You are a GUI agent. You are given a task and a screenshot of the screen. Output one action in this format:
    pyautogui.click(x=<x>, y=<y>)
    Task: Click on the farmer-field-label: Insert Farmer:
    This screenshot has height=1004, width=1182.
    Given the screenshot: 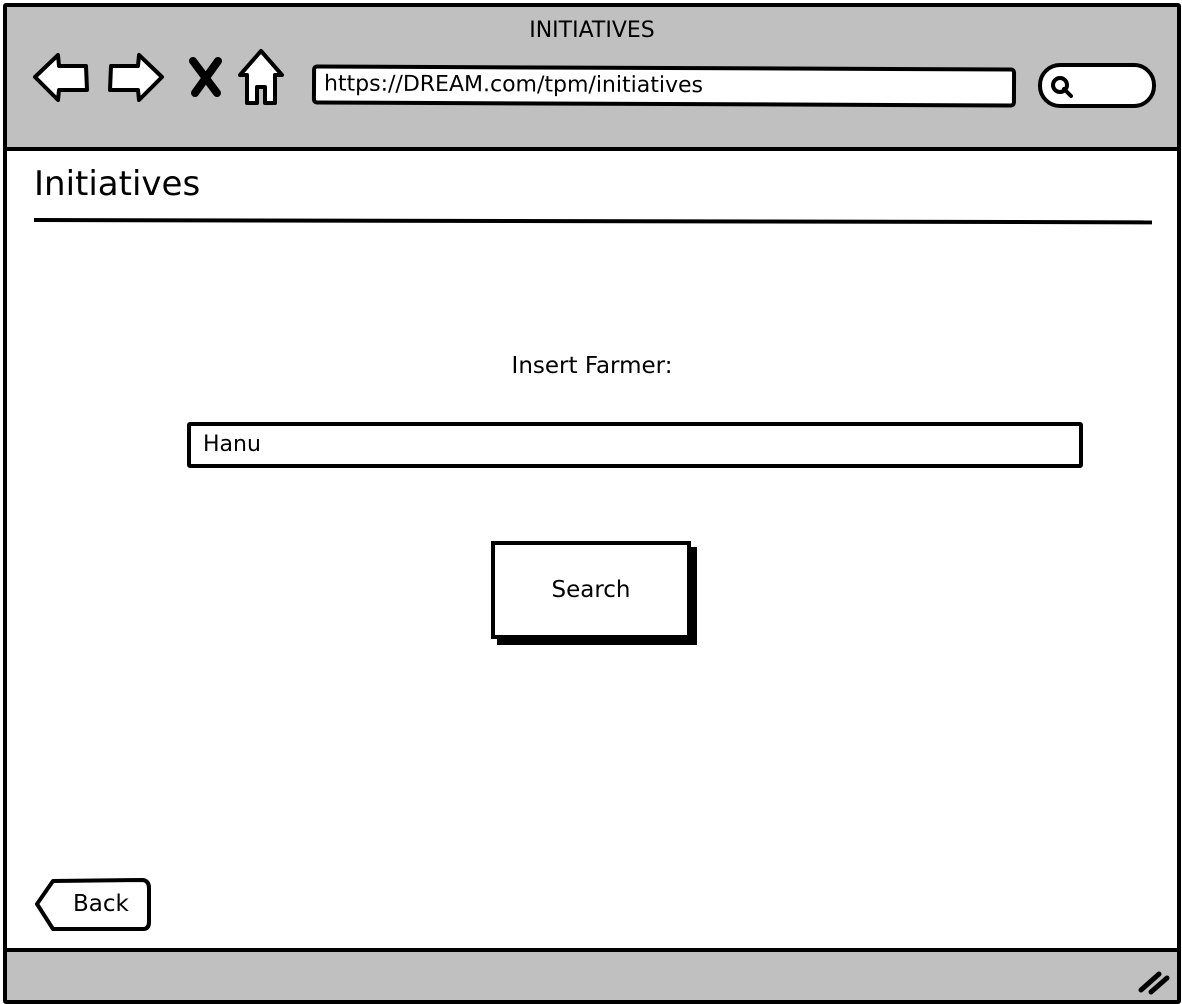 What is the action you would take?
    pyautogui.click(x=592, y=366)
    